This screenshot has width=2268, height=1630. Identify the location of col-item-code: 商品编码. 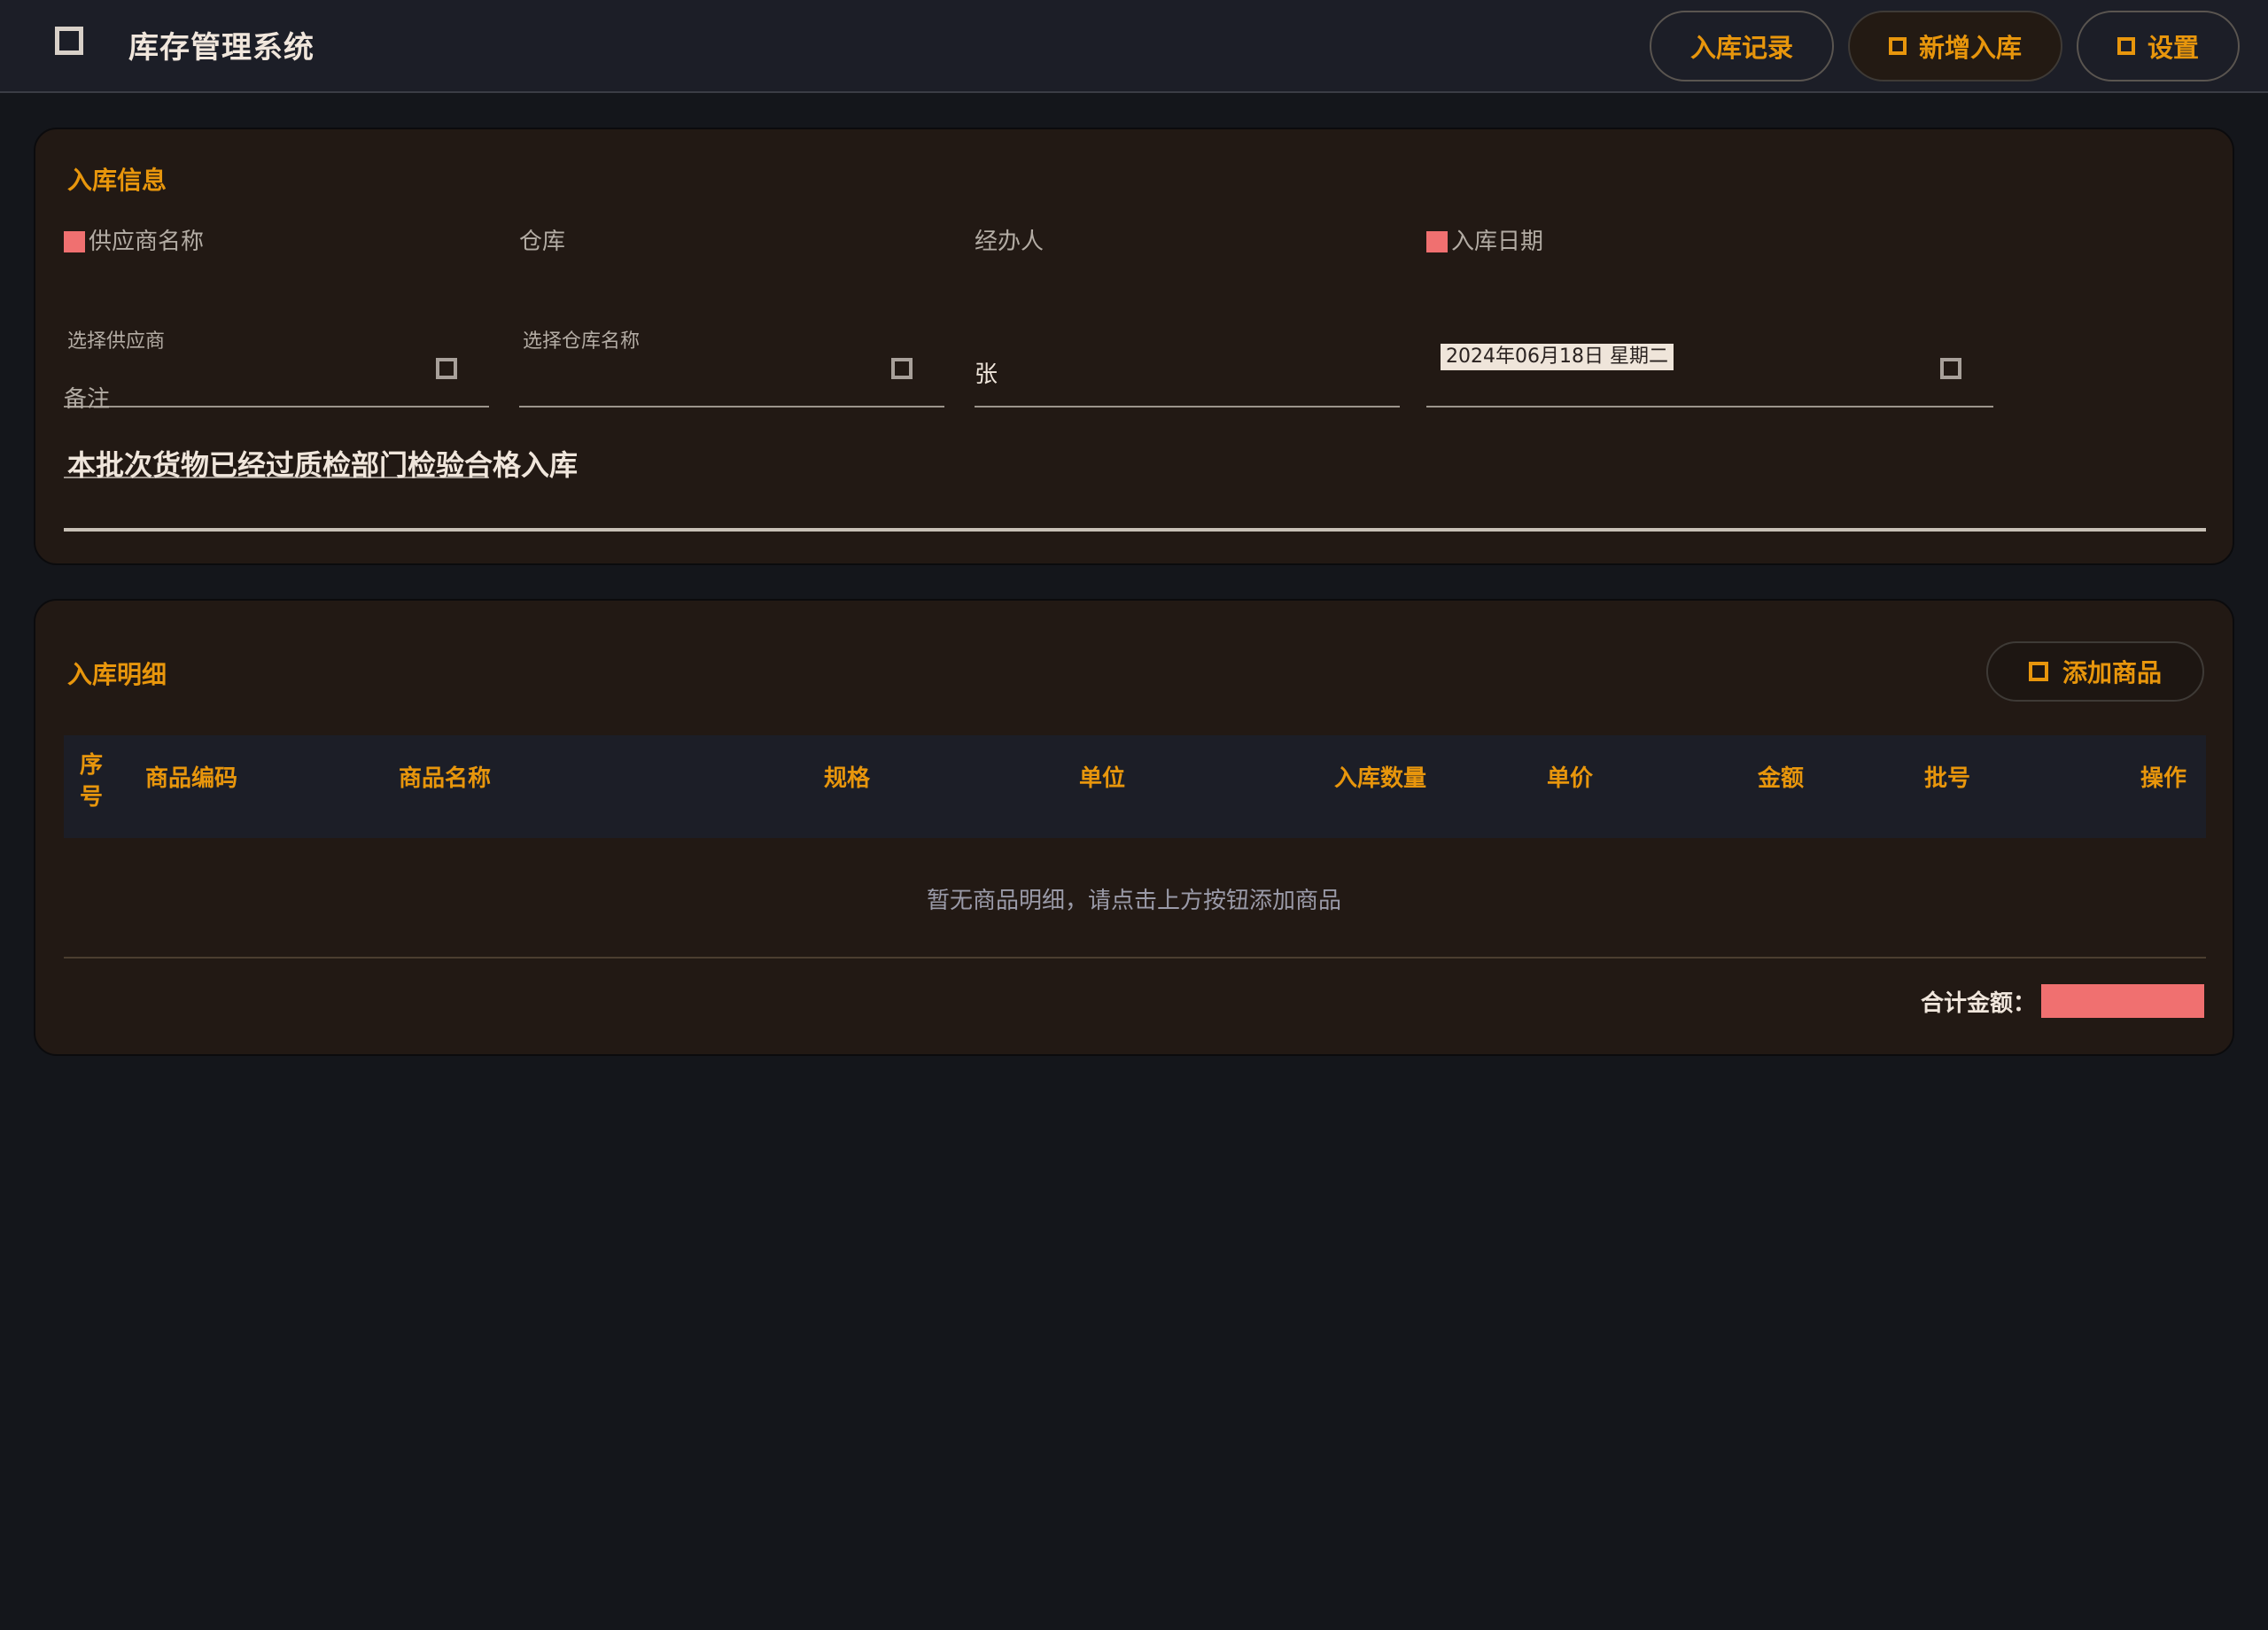
(191, 778).